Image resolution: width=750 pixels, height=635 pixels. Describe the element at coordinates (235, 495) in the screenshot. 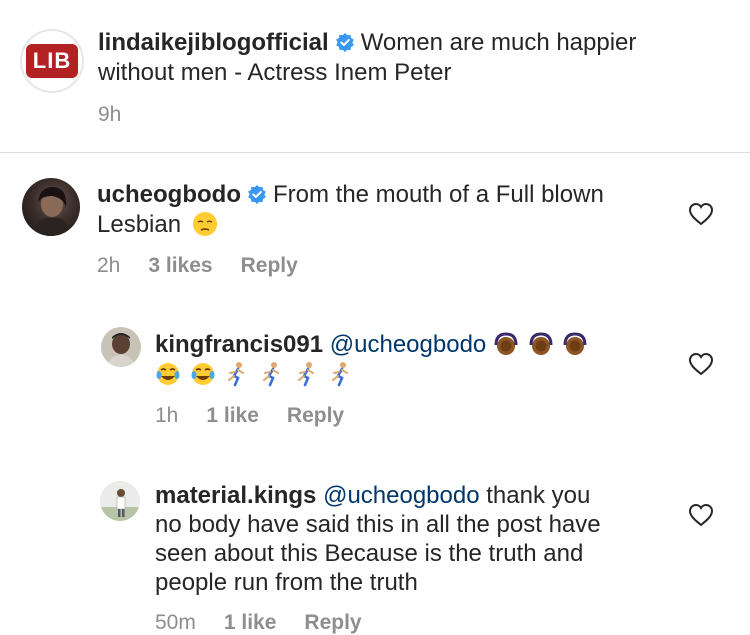

I see `comment-username: material.kings` at that location.